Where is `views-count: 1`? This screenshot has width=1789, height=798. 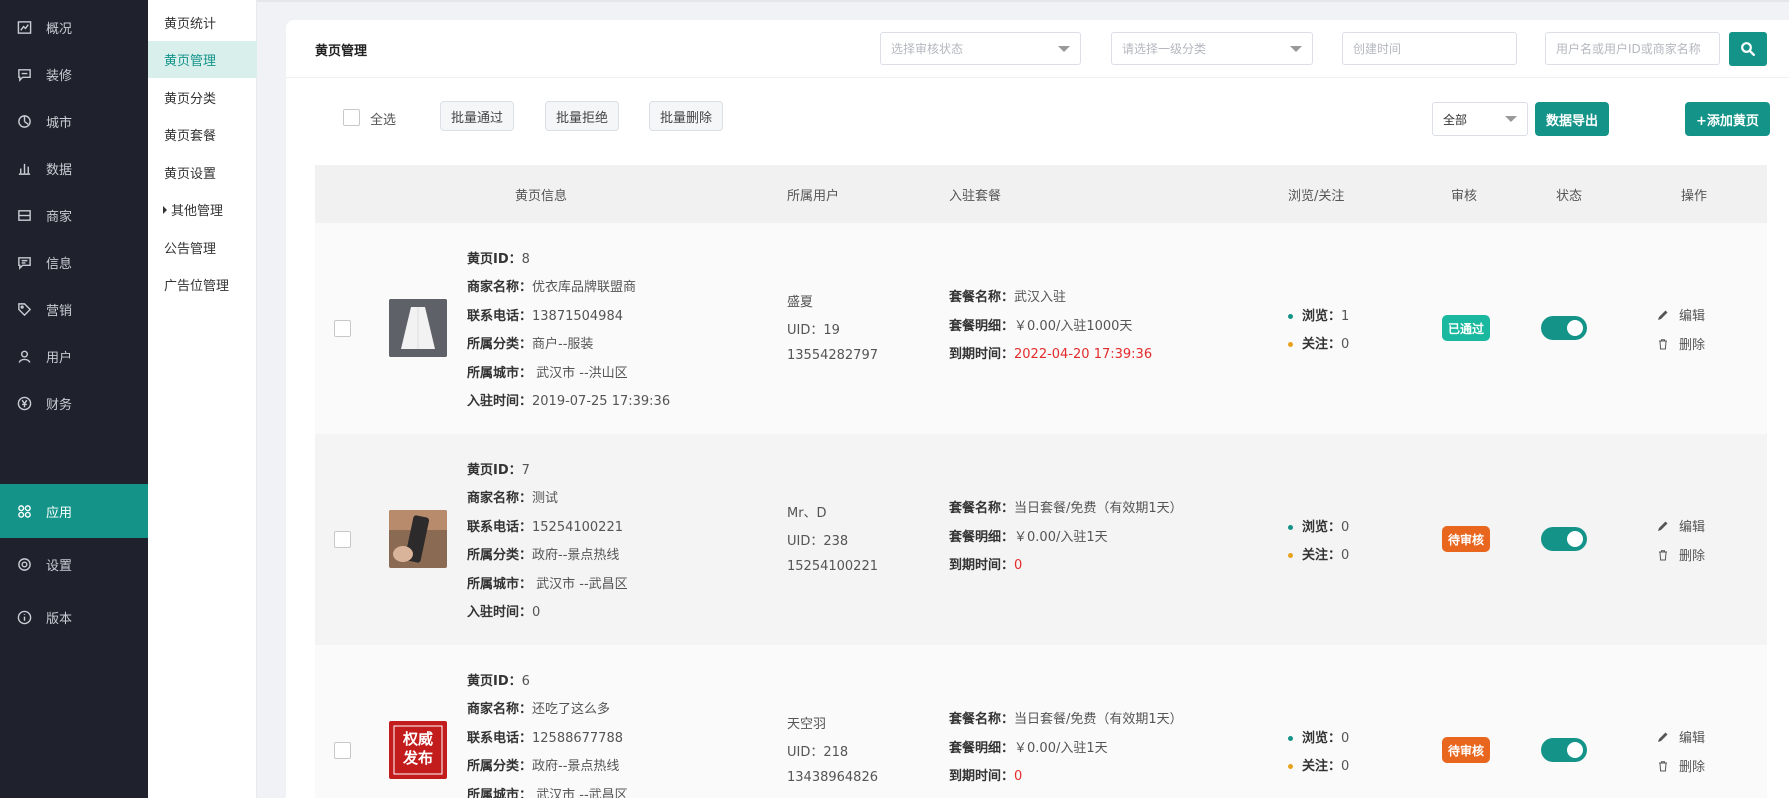 views-count: 1 is located at coordinates (1345, 316).